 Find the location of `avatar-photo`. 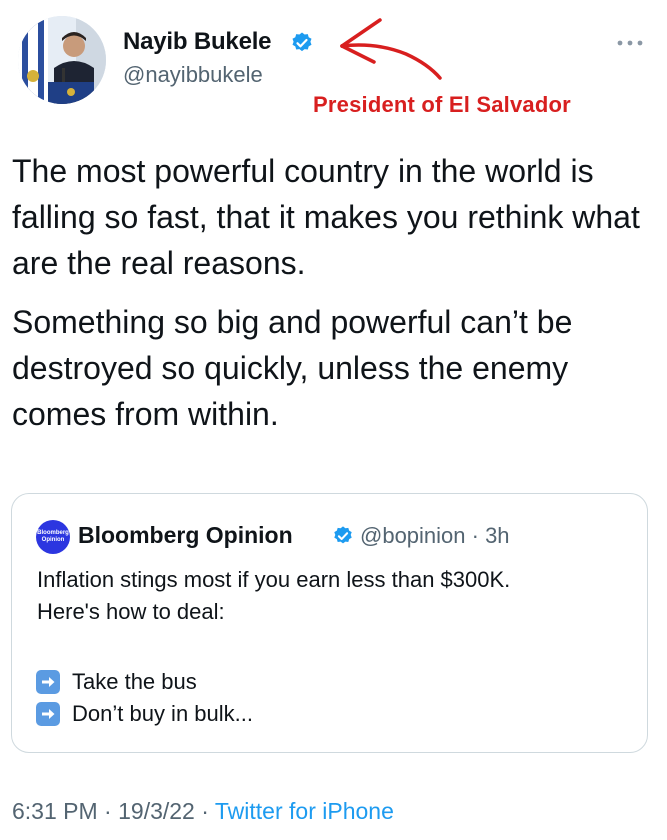

avatar-photo is located at coordinates (62, 60).